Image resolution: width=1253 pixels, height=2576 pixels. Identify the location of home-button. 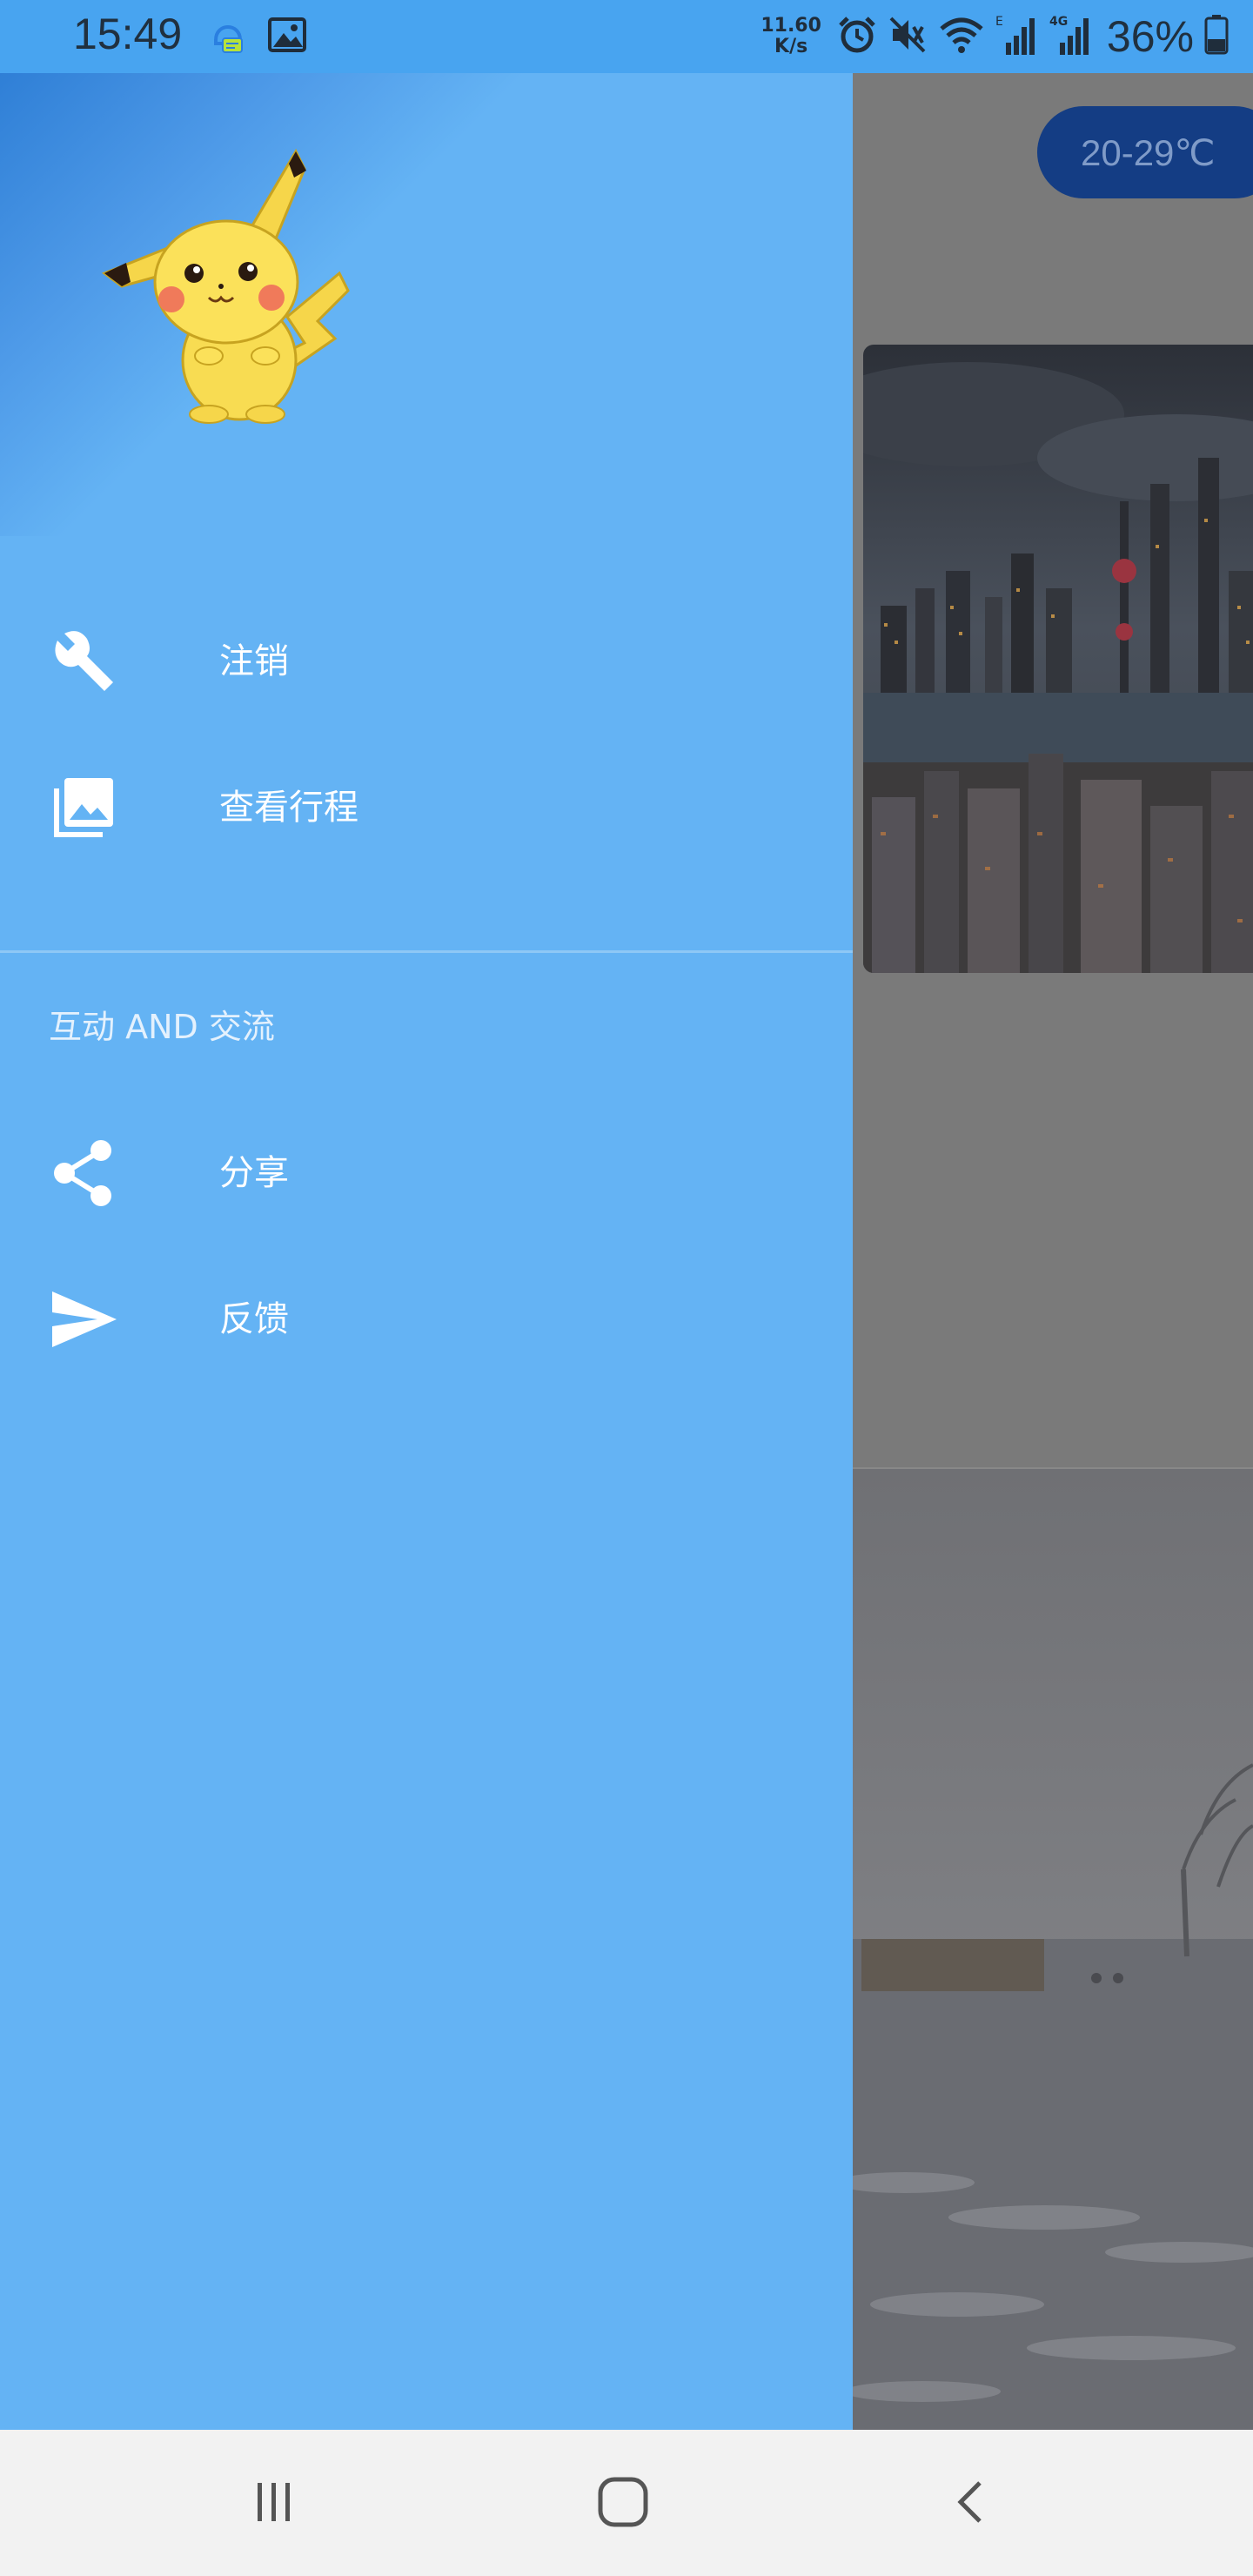
(623, 2504).